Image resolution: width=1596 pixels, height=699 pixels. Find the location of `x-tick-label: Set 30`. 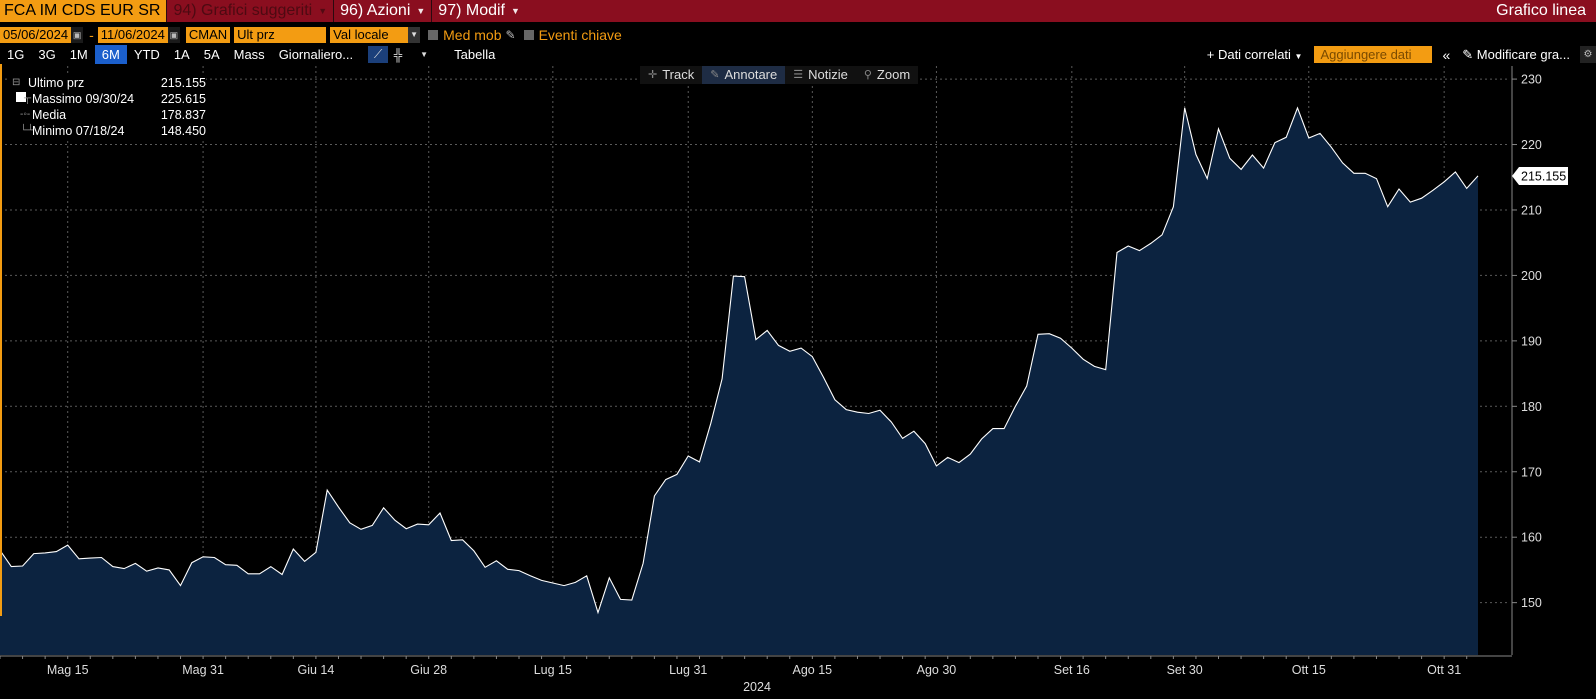

x-tick-label: Set 30 is located at coordinates (1185, 670).